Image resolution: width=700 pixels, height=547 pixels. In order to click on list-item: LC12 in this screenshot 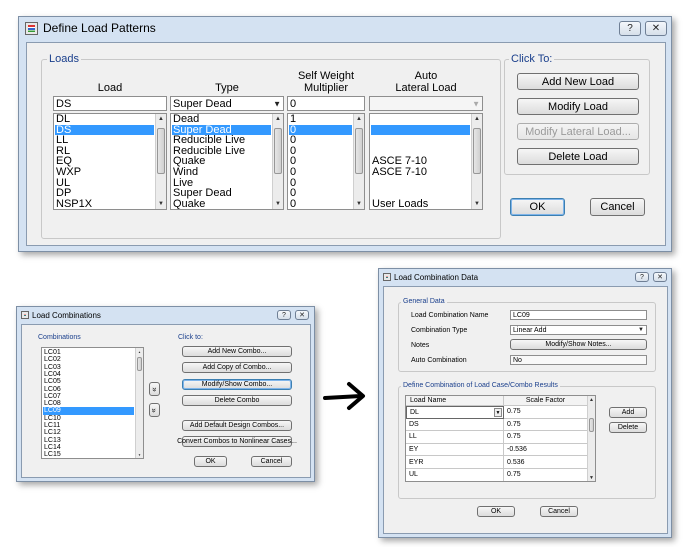, I will do `click(88, 432)`.